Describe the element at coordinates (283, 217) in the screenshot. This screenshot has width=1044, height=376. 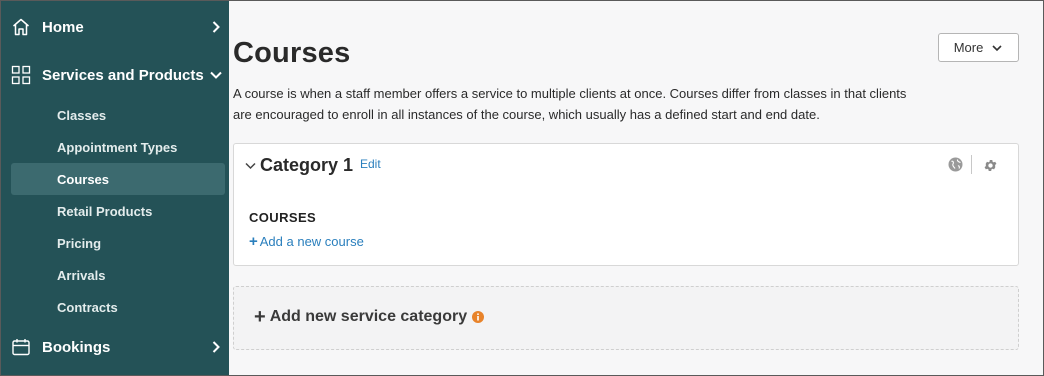
I see `courses-section-label: COURSES` at that location.